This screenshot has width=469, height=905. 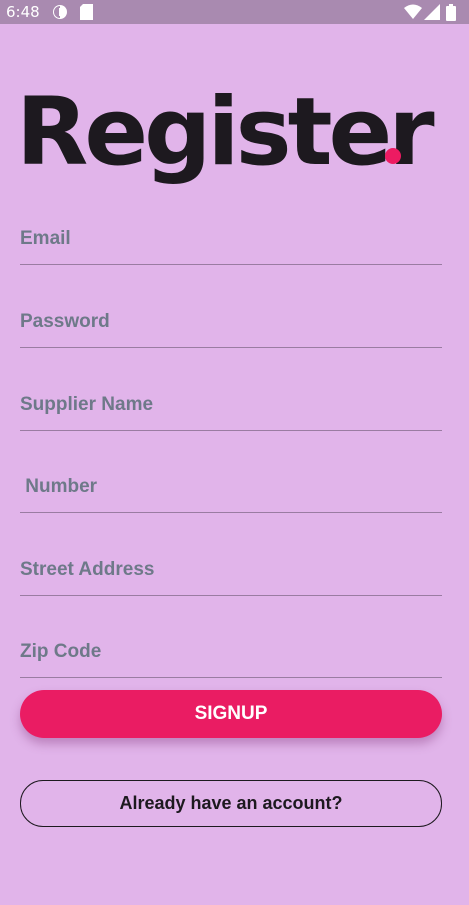 What do you see at coordinates (231, 714) in the screenshot?
I see `signup-button: SIGNUP` at bounding box center [231, 714].